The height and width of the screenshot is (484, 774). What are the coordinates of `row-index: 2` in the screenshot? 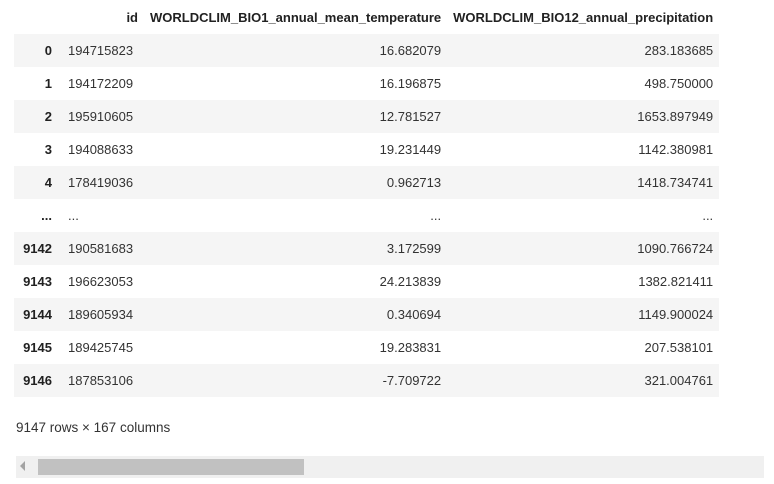 It's located at (48, 116).